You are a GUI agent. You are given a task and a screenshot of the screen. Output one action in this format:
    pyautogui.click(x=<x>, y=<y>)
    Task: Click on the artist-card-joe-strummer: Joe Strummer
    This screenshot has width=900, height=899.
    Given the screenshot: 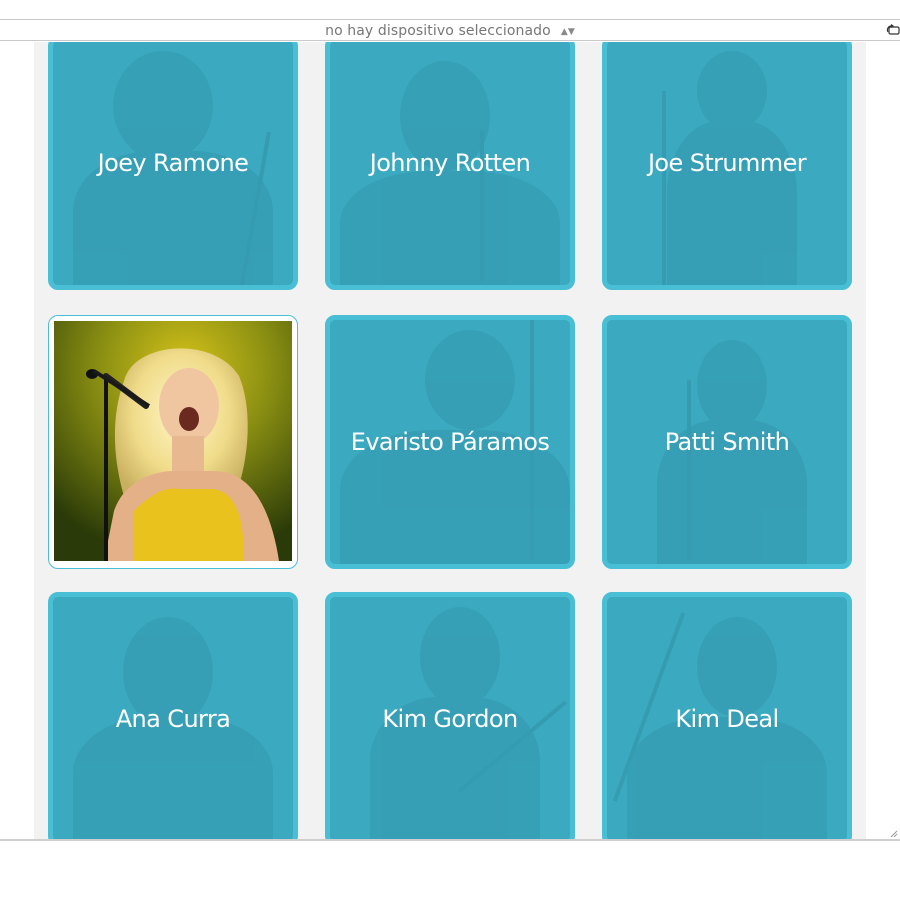 What is the action you would take?
    pyautogui.click(x=727, y=166)
    